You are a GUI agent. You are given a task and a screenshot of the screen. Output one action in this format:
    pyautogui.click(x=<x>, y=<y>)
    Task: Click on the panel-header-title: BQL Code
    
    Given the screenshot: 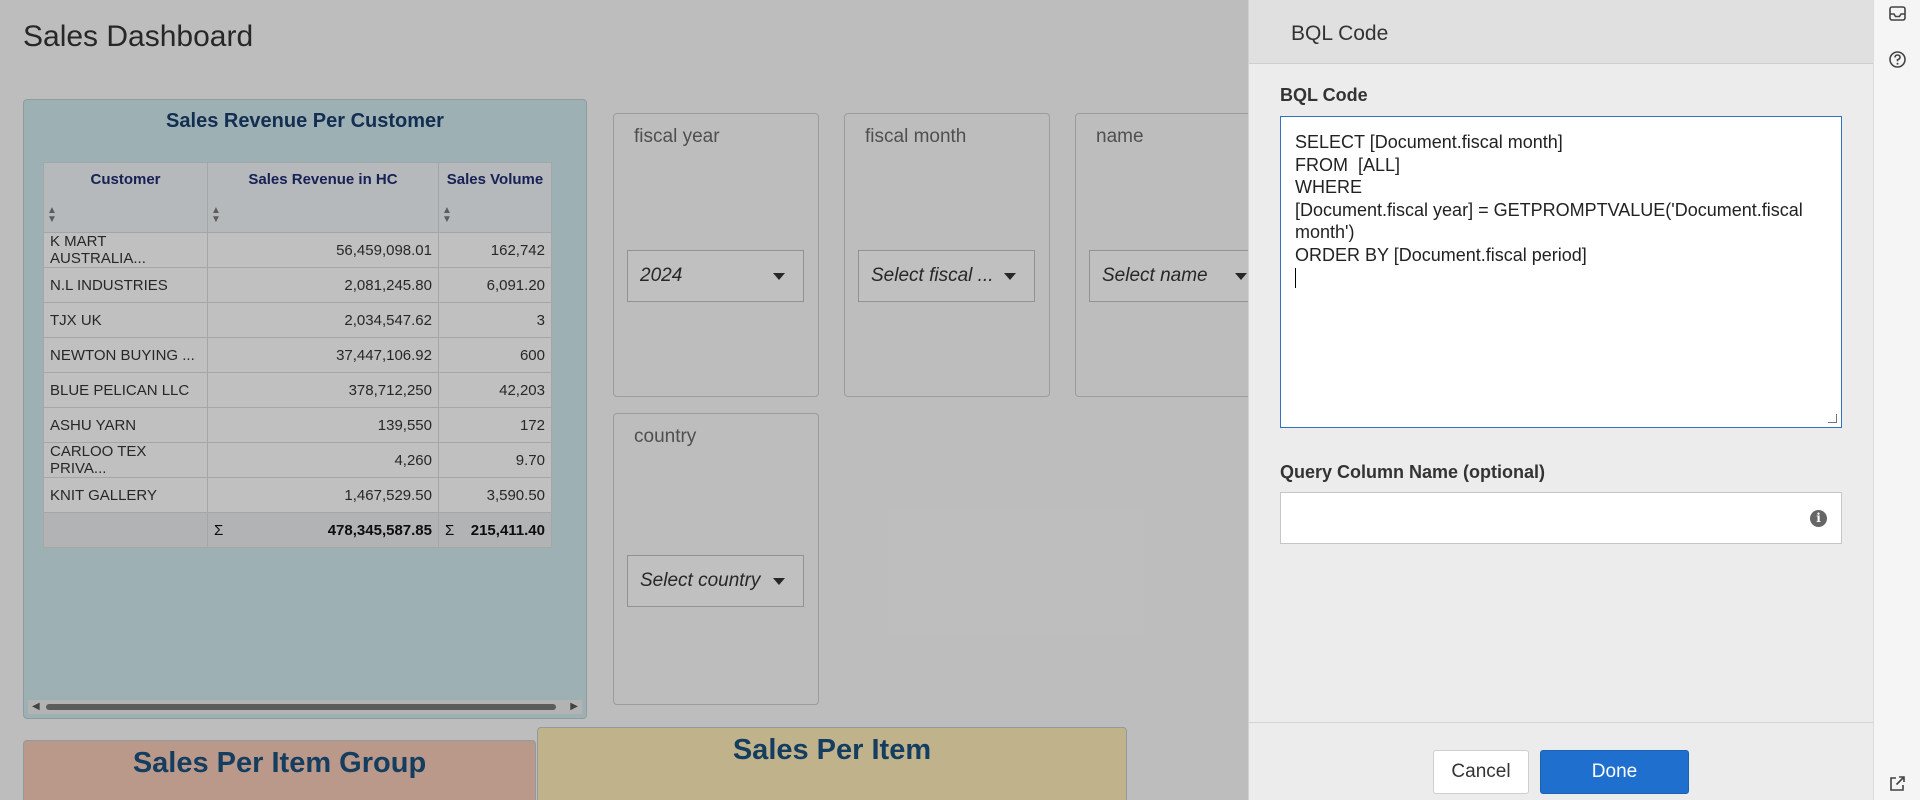 What is the action you would take?
    pyautogui.click(x=1340, y=33)
    